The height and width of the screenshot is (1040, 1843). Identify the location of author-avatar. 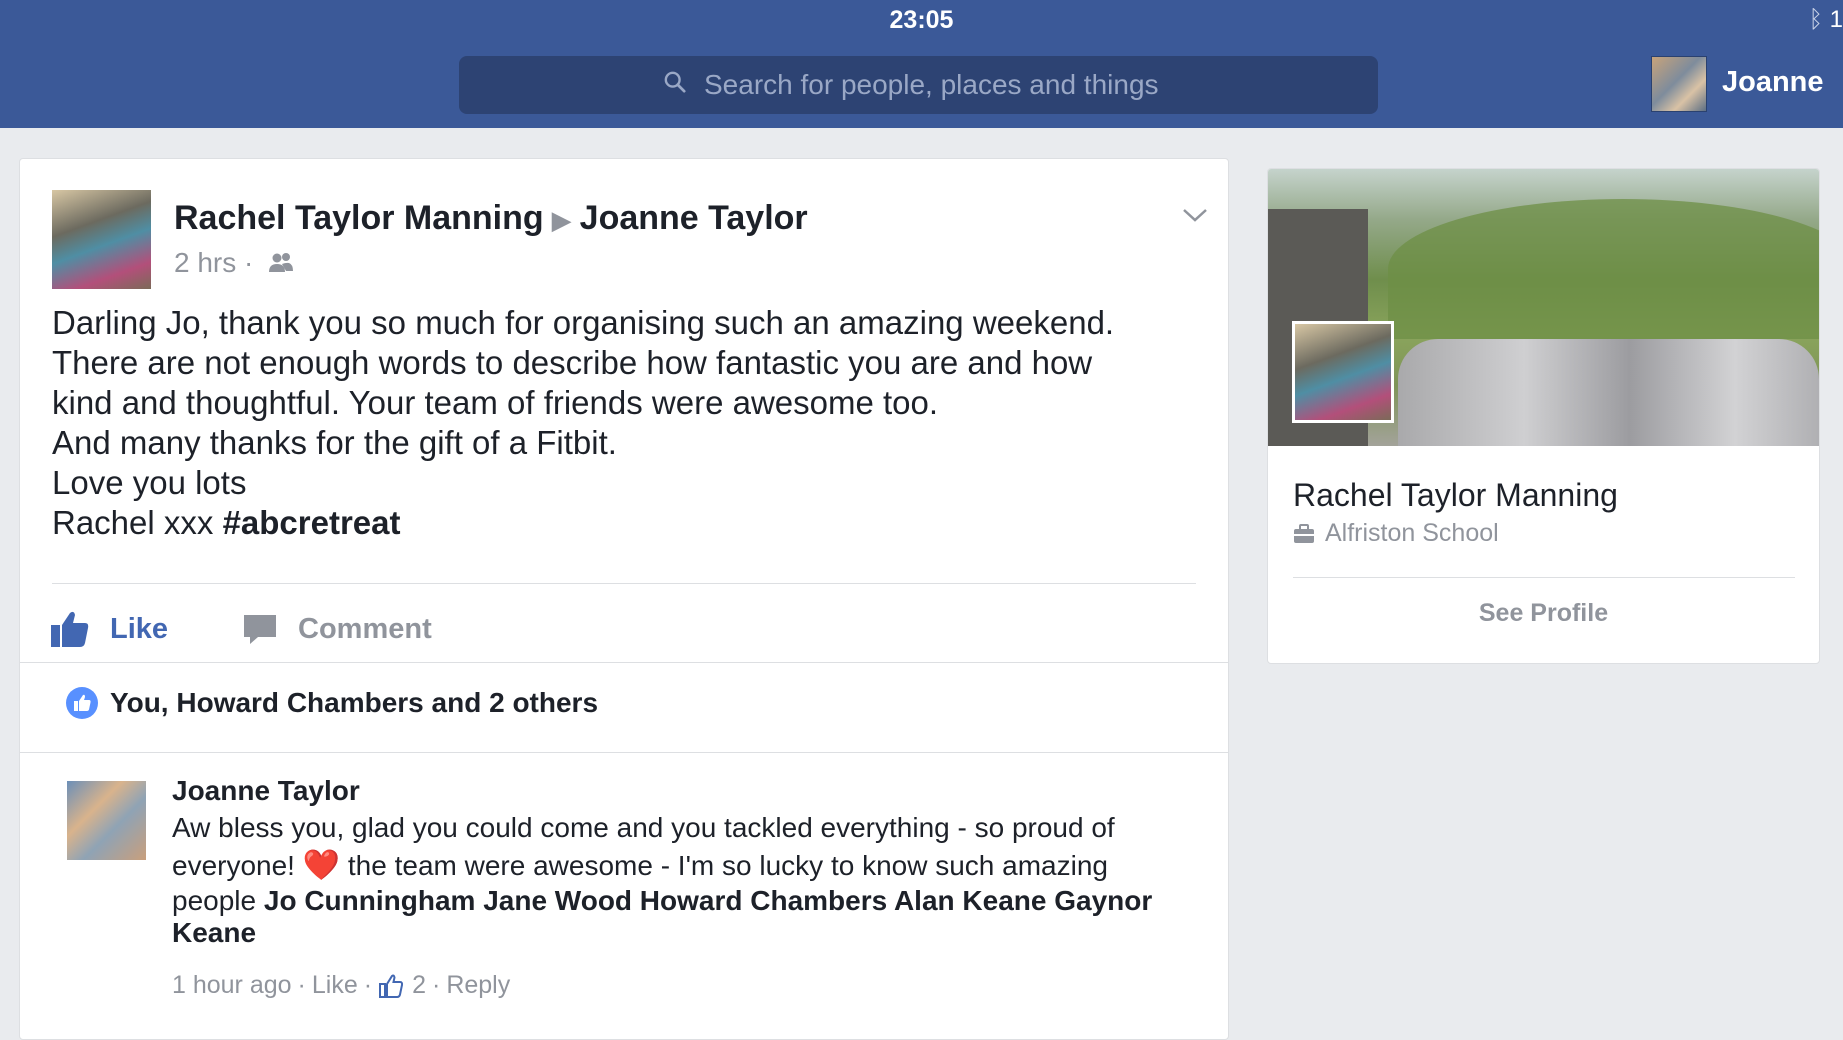
(101, 239).